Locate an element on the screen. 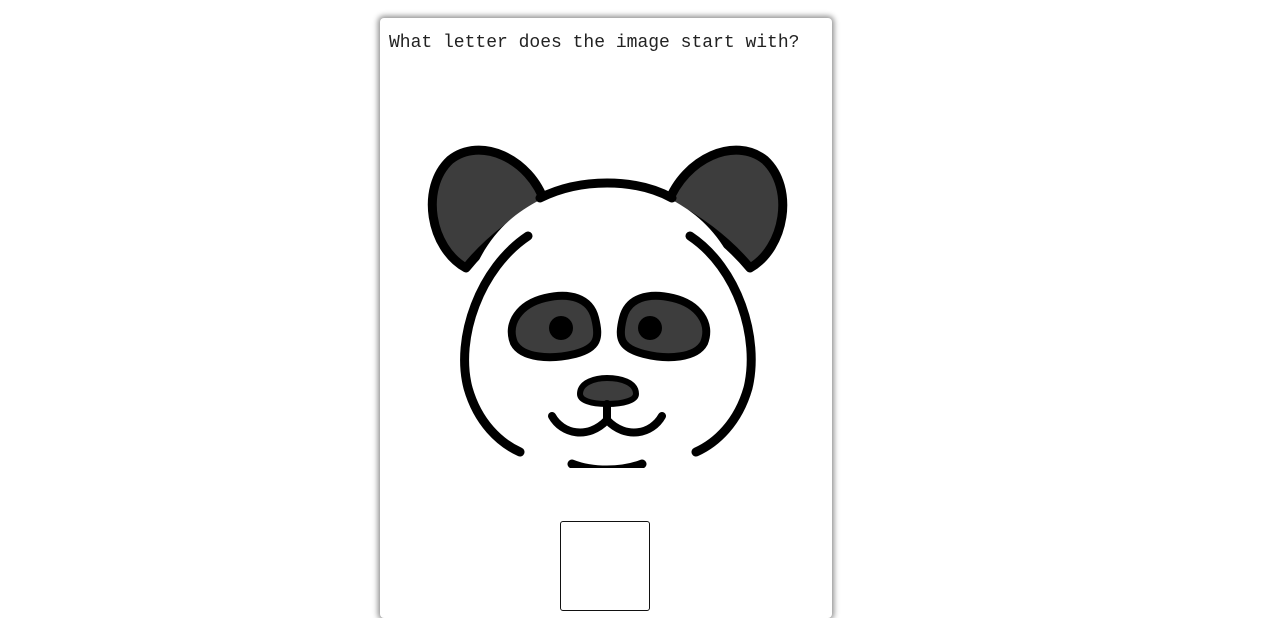 The height and width of the screenshot is (618, 1280). right-eye is located at coordinates (650, 328).